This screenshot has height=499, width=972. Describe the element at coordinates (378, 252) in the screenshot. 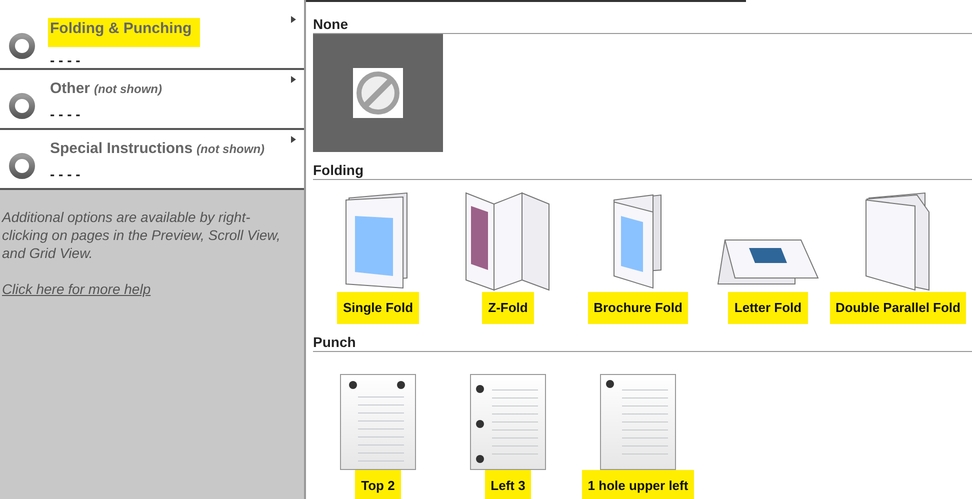

I see `option-tile: Single Fold` at that location.